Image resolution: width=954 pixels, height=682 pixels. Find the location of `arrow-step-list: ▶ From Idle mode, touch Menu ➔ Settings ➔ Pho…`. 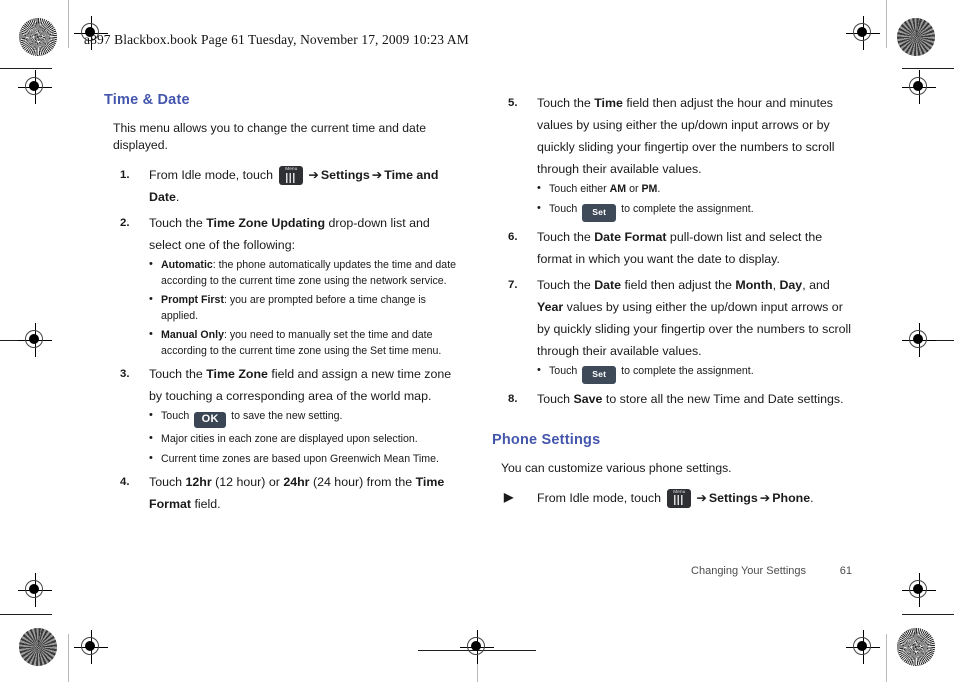

arrow-step-list: ▶ From Idle mode, touch Menu ➔ Settings ➔ Pho… is located at coordinates (672, 498).